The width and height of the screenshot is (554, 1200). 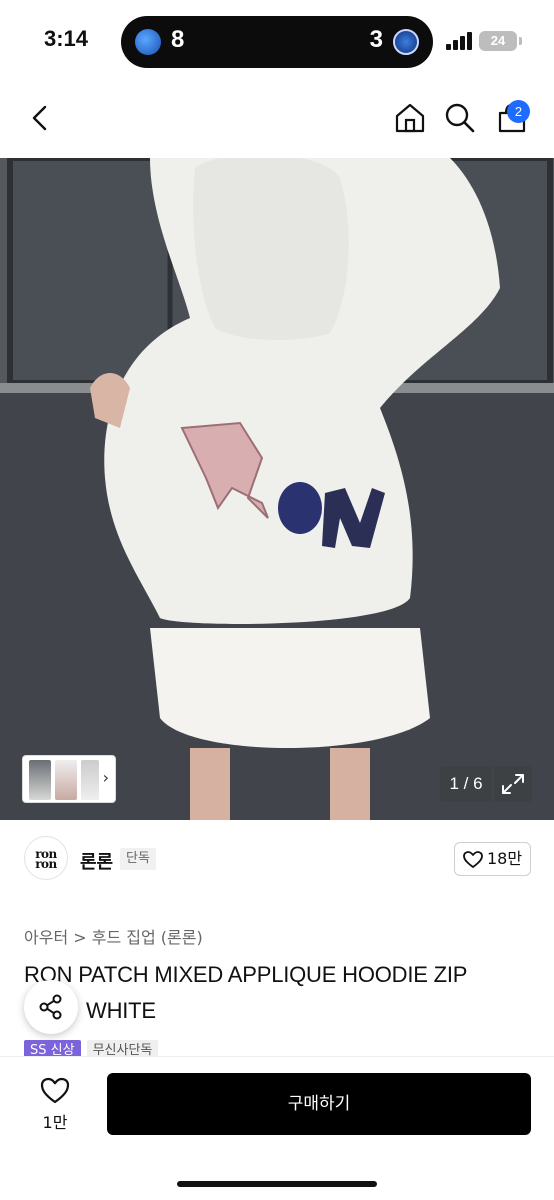 What do you see at coordinates (178, 39) in the screenshot?
I see `score-left: 8` at bounding box center [178, 39].